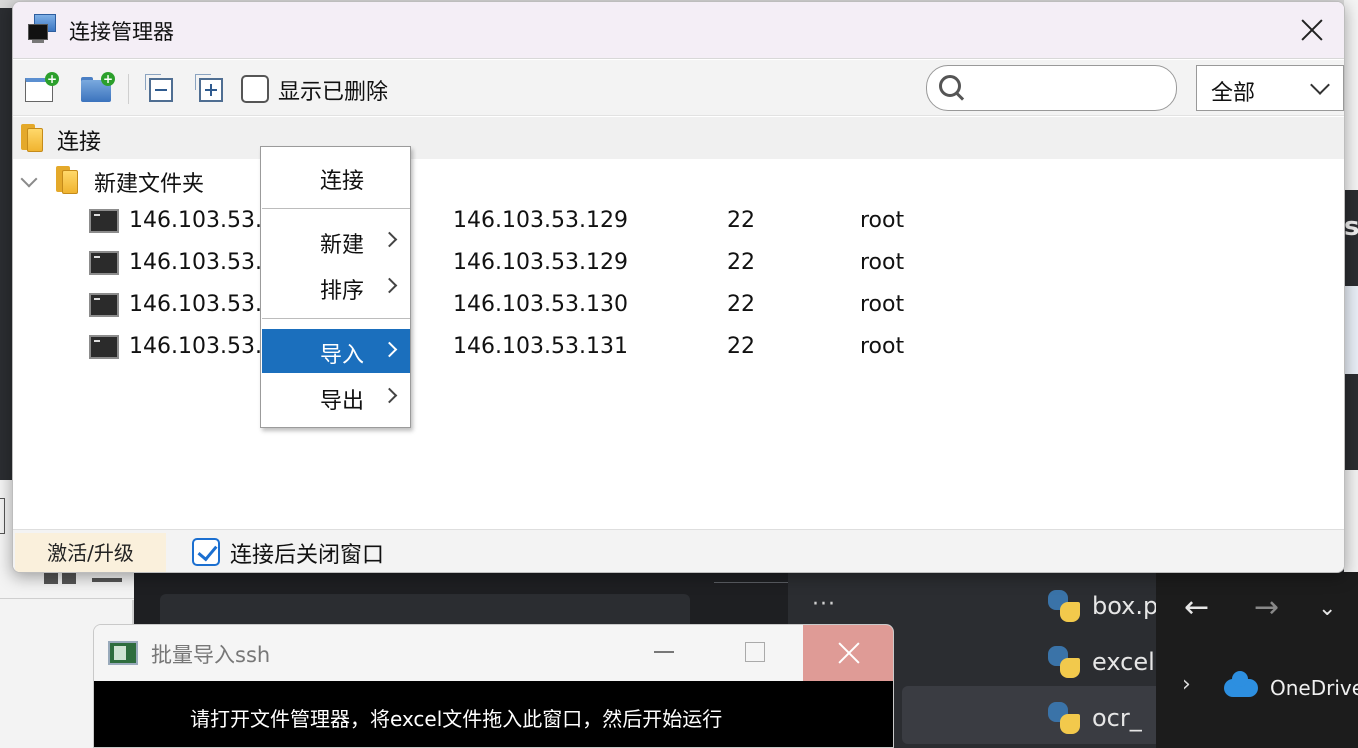 Image resolution: width=1358 pixels, height=748 pixels. I want to click on filter-dropdown: 全部, so click(1270, 88).